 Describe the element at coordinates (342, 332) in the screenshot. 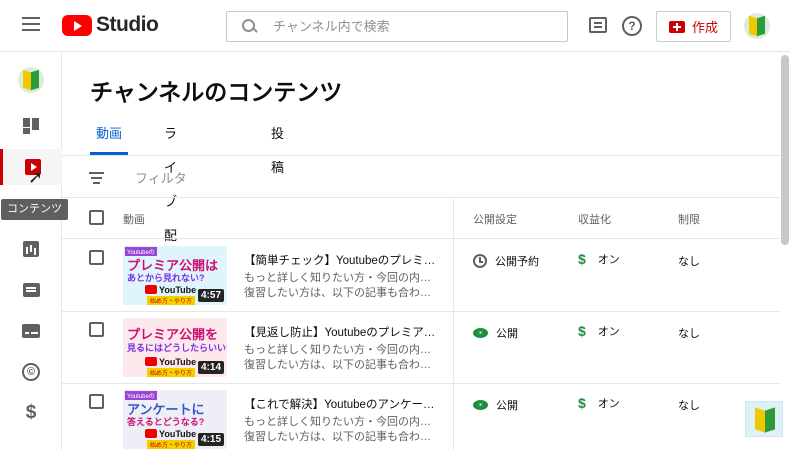

I see `video-title: 【見返し防止】Youtubeのプレミア公開を見るにはどうしたらいい?` at that location.